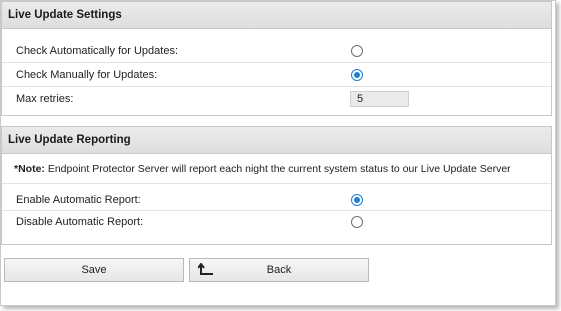  What do you see at coordinates (276, 75) in the screenshot?
I see `check-manually-row: Check Manually for Updates:` at bounding box center [276, 75].